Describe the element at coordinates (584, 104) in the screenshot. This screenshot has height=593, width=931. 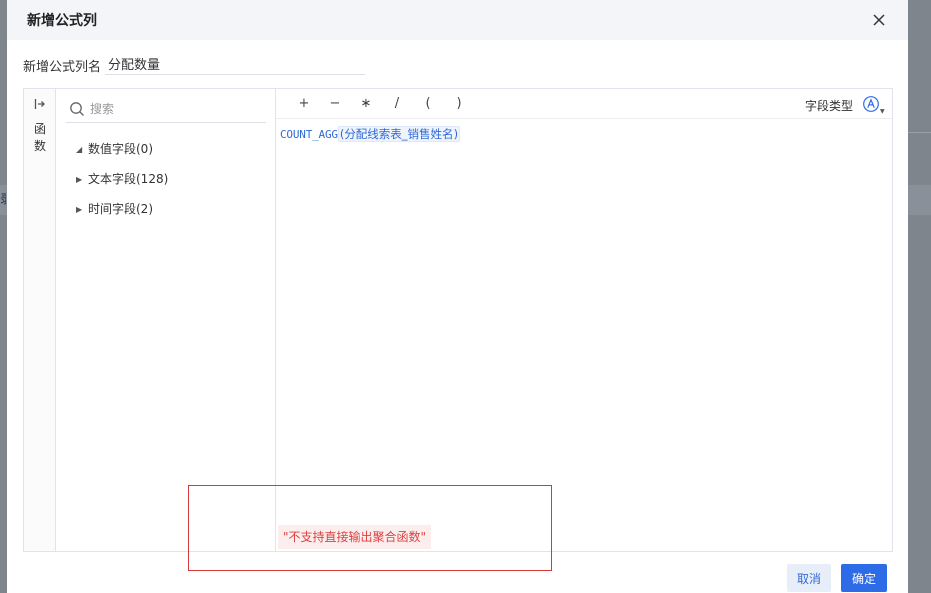
I see `operator-toolbar: + − ∗ / ( ) 字段类型 ▼` at that location.